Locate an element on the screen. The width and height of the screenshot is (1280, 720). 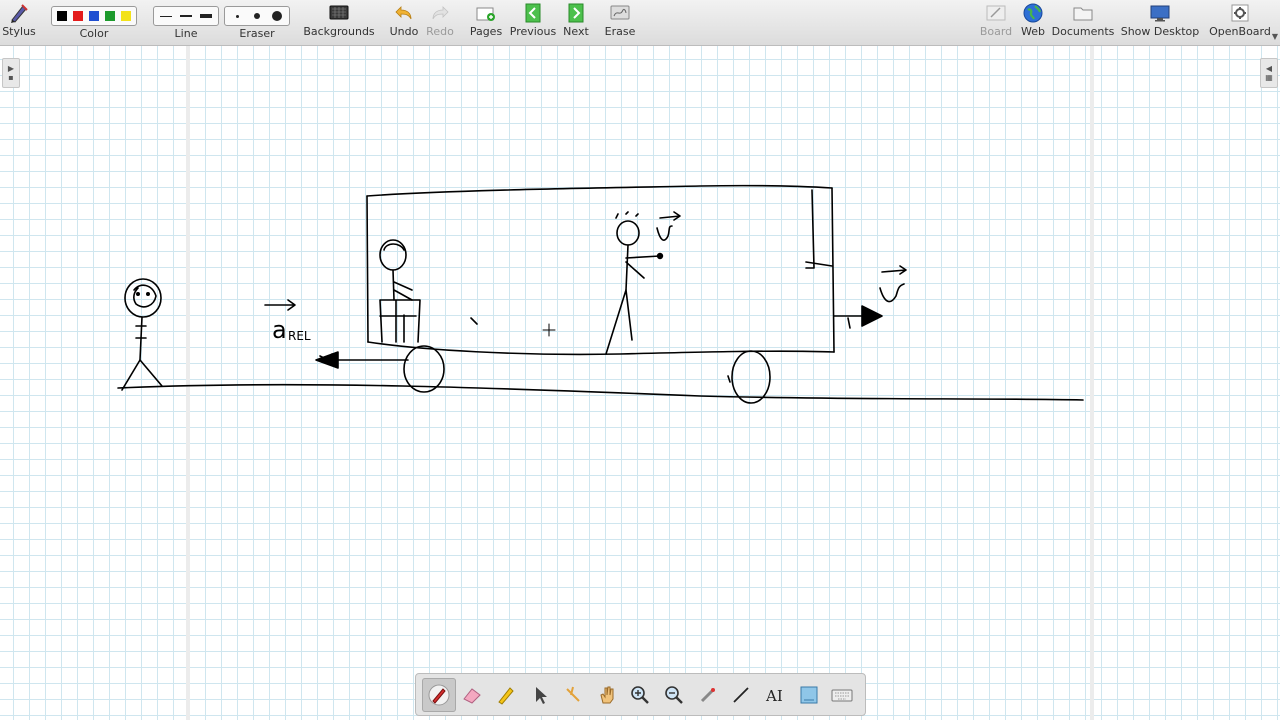
hand-icon is located at coordinates (607, 694).